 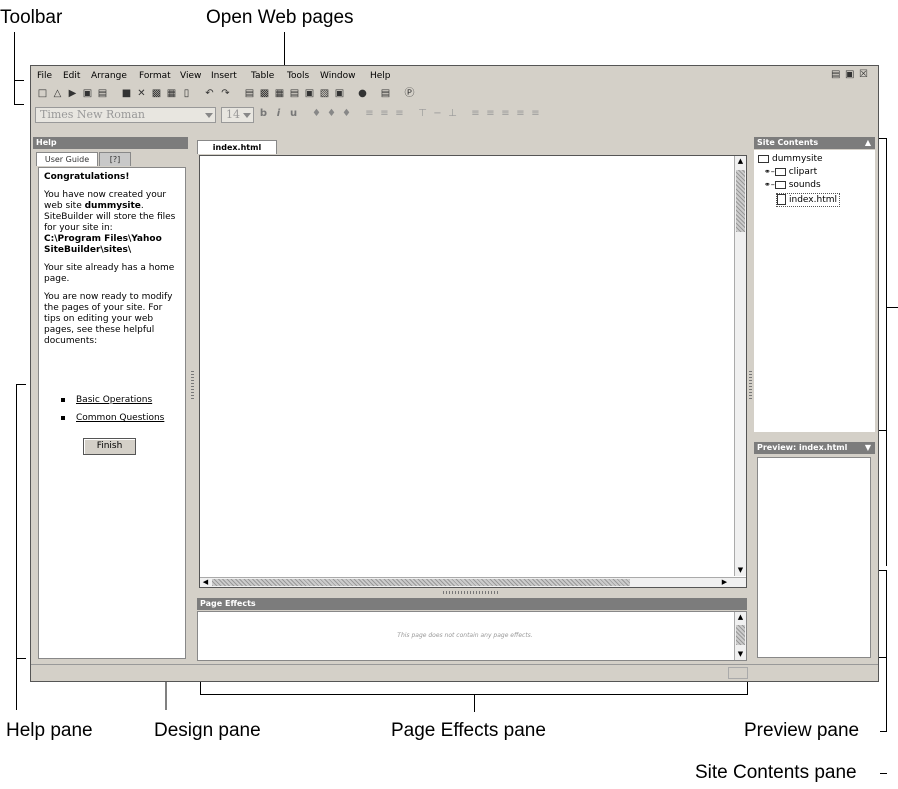 I want to click on insert-button-icon: ▧, so click(x=324, y=93).